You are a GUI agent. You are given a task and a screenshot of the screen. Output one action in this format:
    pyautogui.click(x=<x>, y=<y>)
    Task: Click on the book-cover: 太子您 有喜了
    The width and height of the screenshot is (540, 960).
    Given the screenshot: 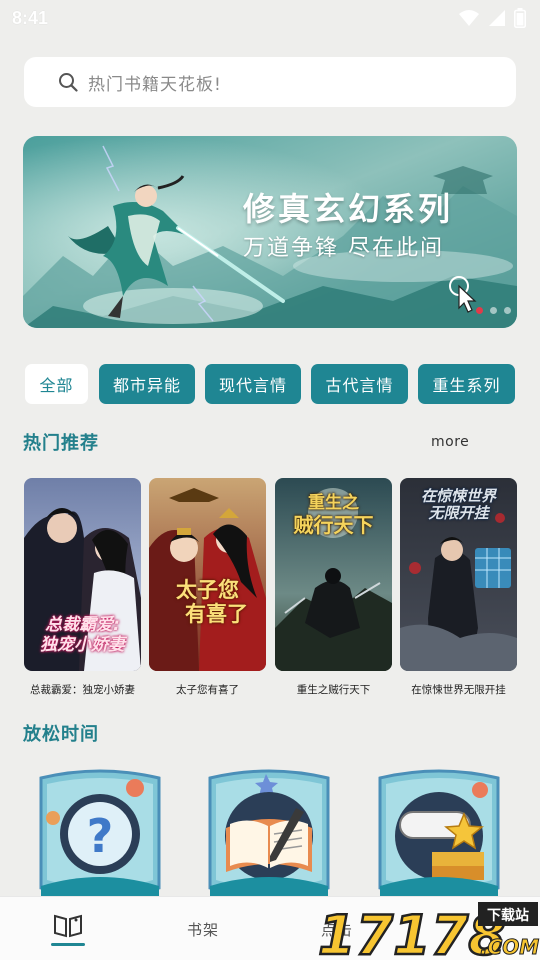 What is the action you would take?
    pyautogui.click(x=207, y=574)
    